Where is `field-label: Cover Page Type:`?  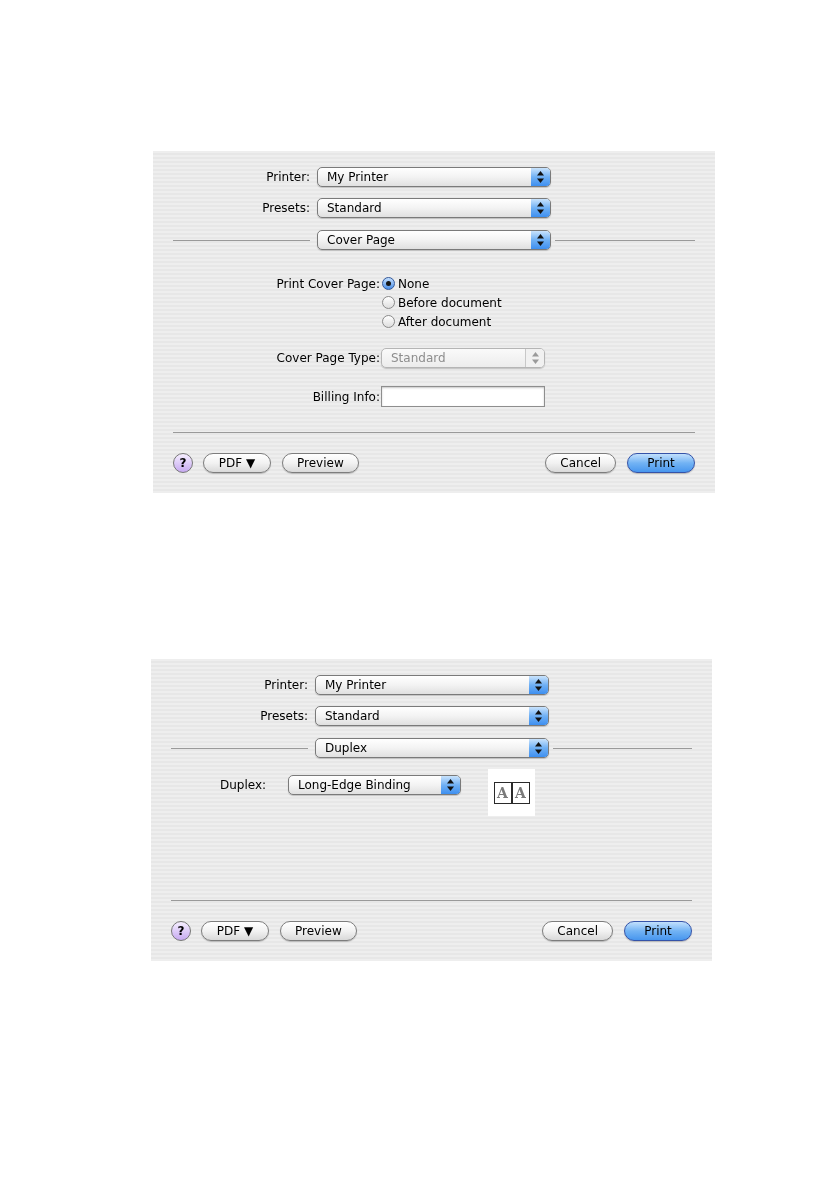 field-label: Cover Page Type: is located at coordinates (328, 358).